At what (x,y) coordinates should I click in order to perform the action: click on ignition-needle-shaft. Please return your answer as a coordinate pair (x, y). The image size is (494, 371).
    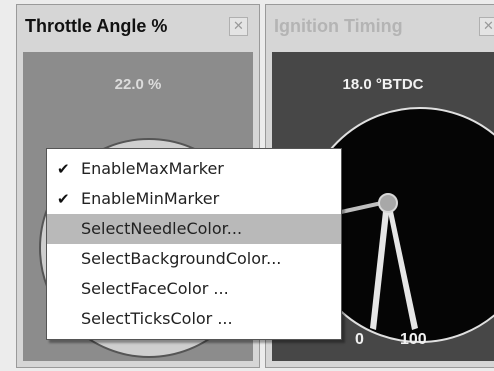
    Looking at the image, I should click on (380, 266).